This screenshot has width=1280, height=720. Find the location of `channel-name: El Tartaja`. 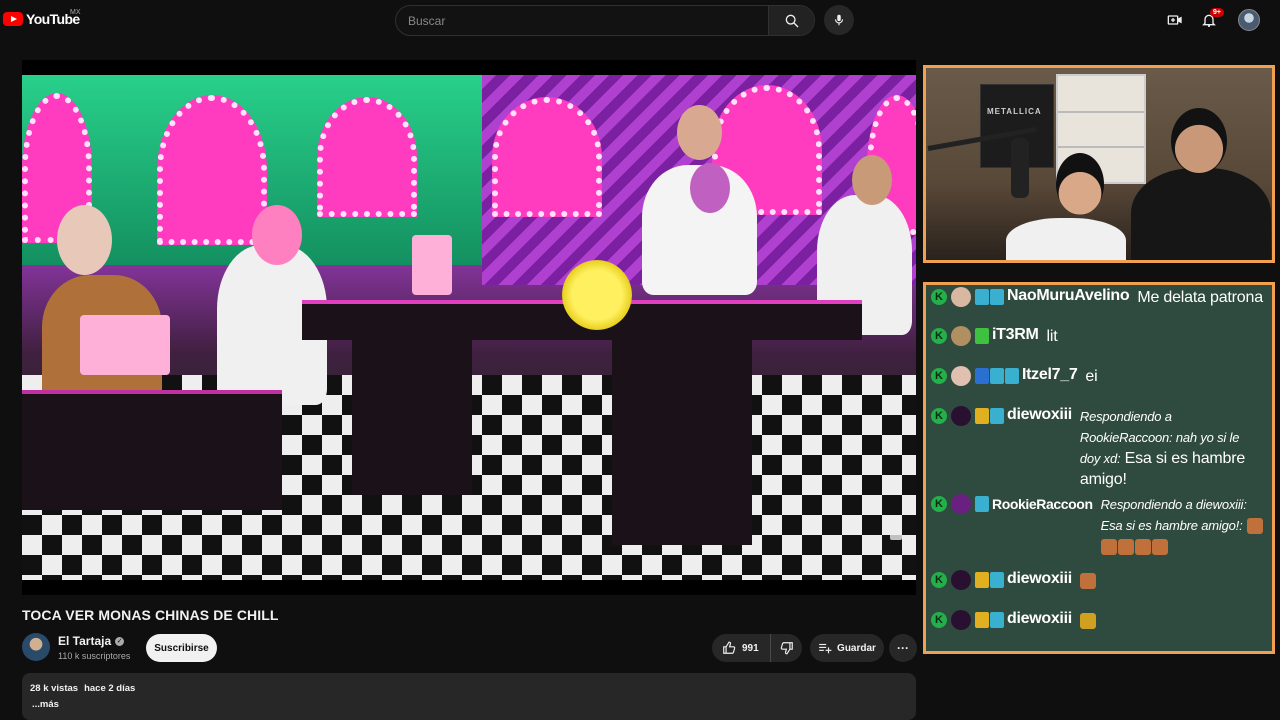

channel-name: El Tartaja is located at coordinates (84, 641).